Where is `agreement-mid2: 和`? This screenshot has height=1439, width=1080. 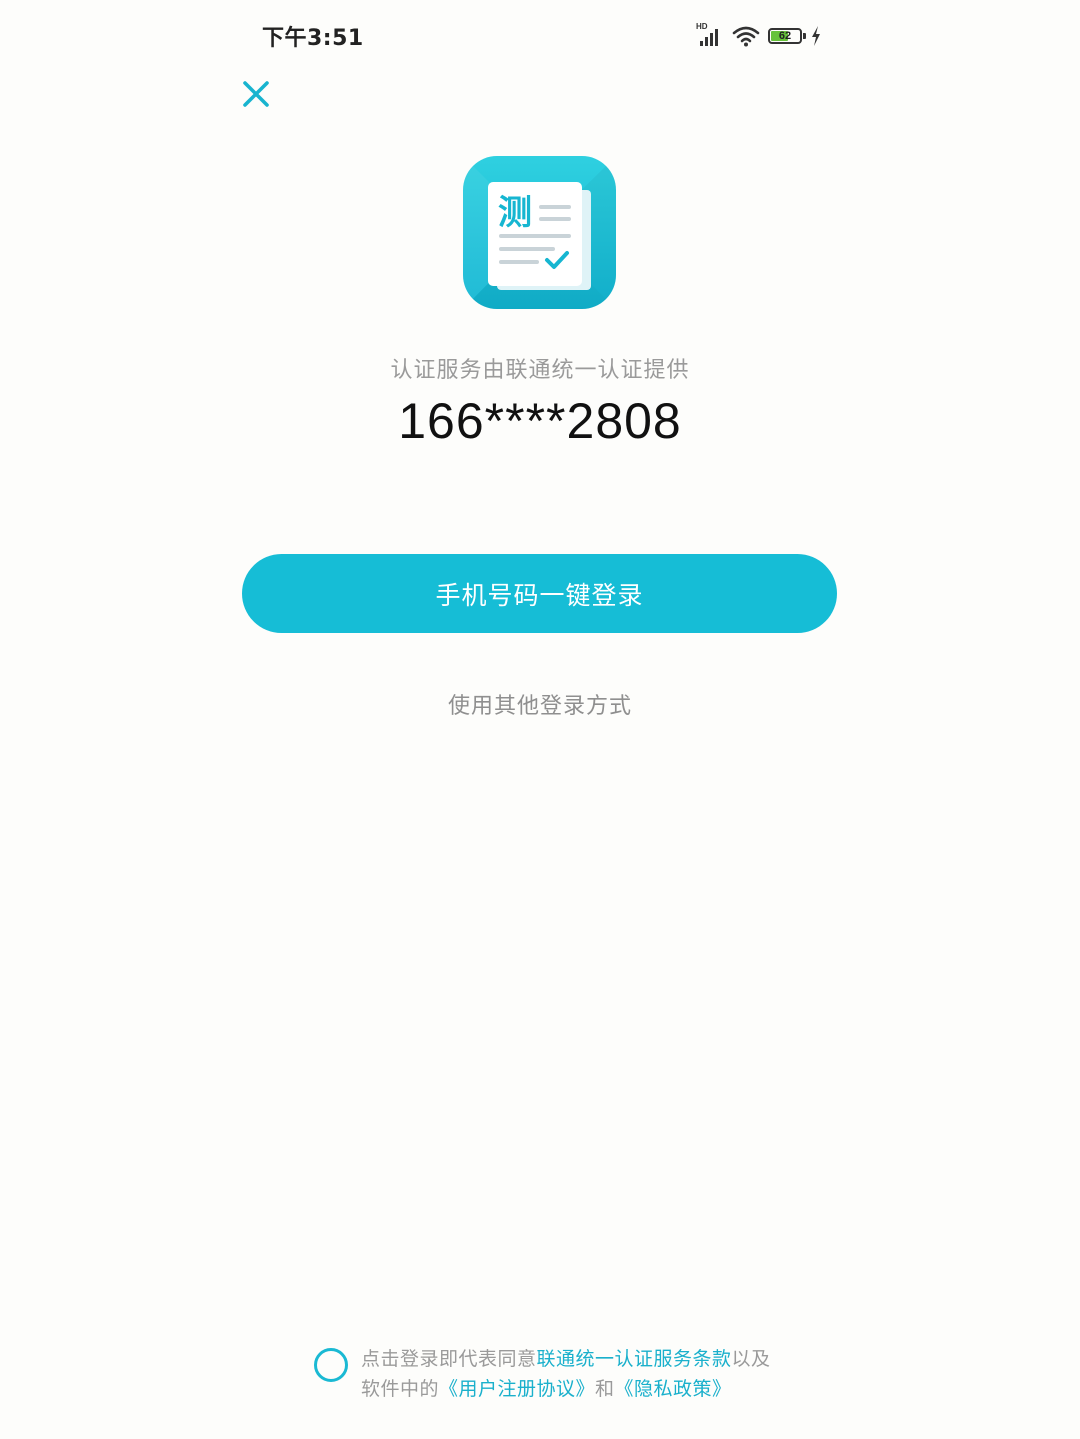
agreement-mid2: 和 is located at coordinates (605, 1389).